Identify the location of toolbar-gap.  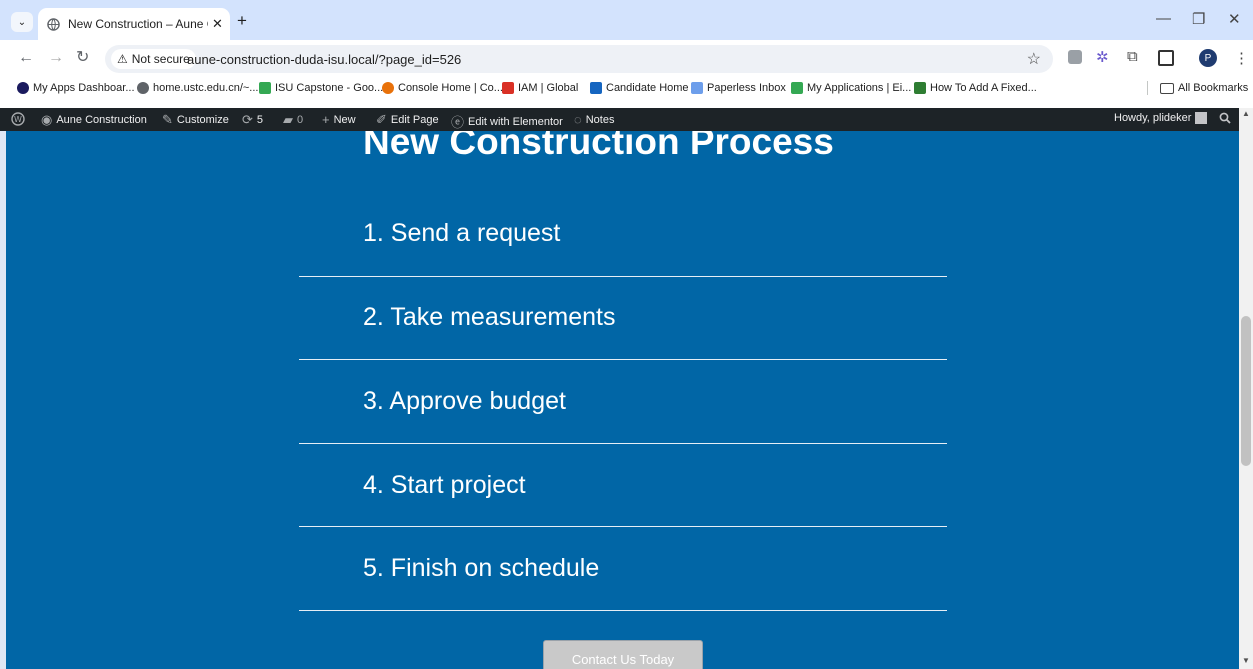
(626, 104).